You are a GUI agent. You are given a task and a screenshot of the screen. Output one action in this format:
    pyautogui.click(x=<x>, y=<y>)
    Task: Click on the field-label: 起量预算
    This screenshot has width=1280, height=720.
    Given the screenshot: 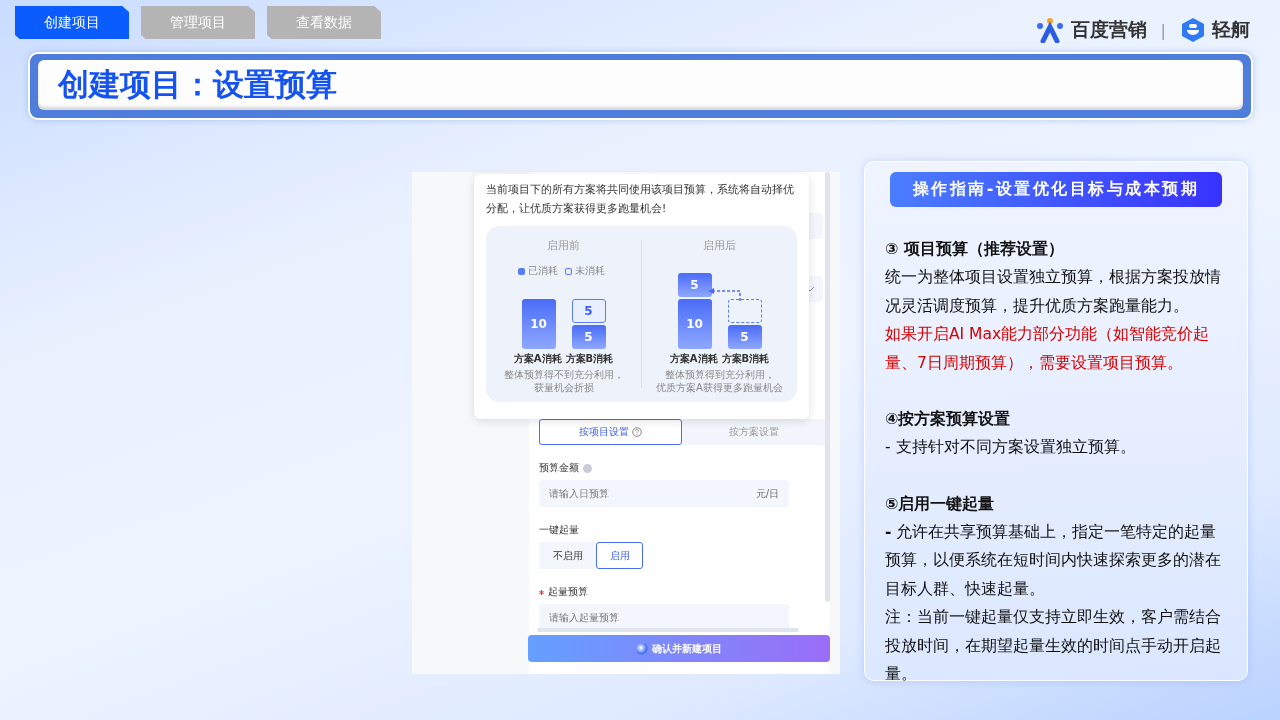 What is the action you would take?
    pyautogui.click(x=568, y=592)
    